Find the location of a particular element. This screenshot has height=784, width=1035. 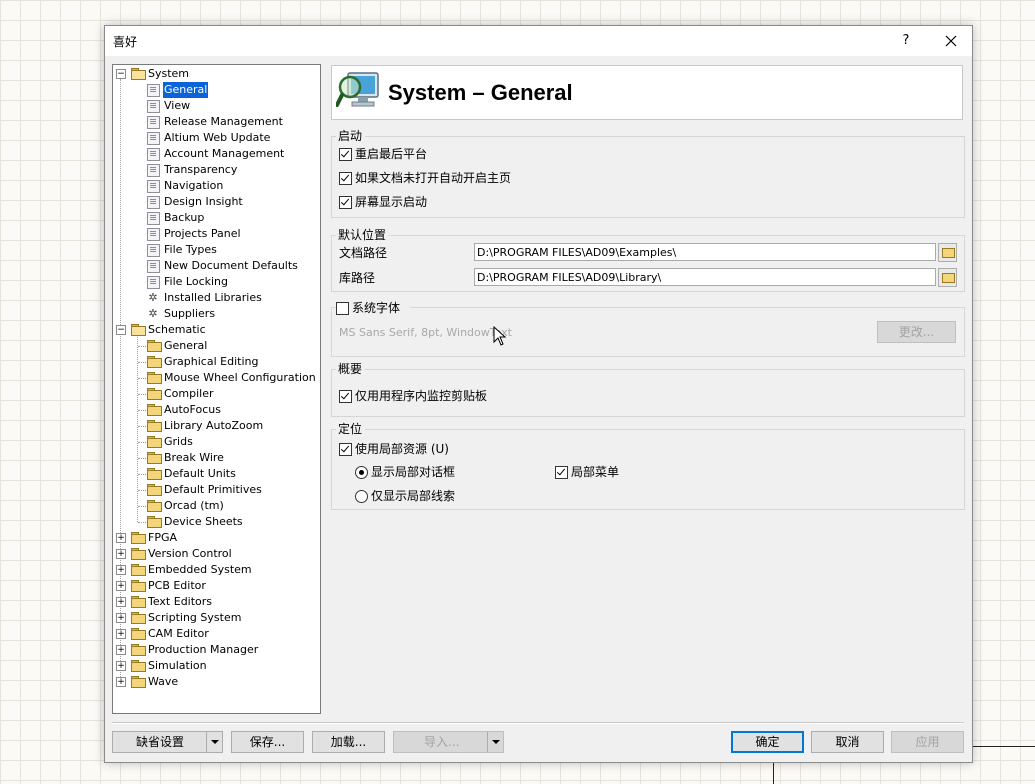

document-path-browse-button is located at coordinates (947, 252).